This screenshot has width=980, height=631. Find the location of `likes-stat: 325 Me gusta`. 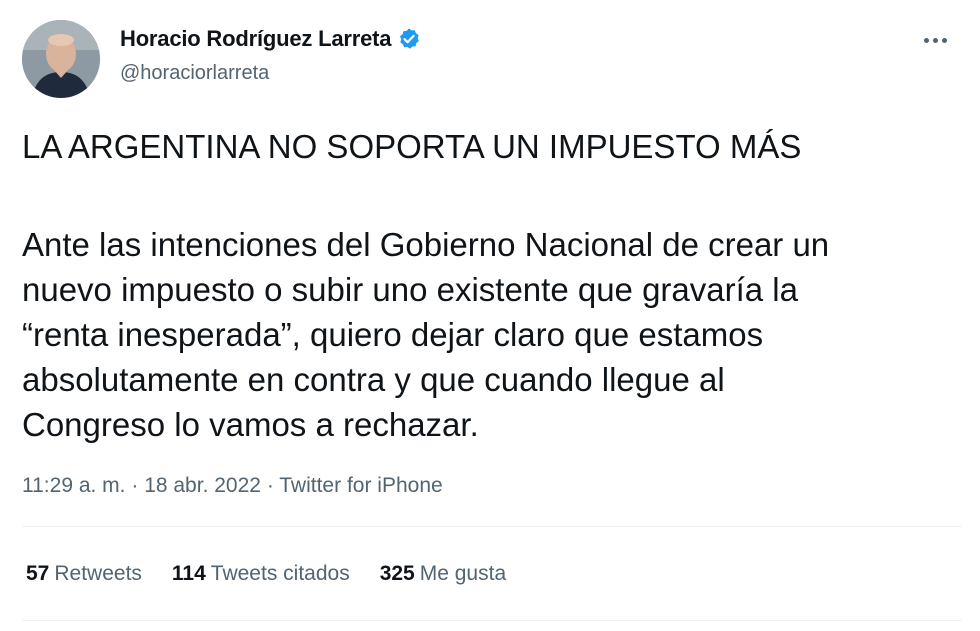

likes-stat: 325 Me gusta is located at coordinates (443, 574).